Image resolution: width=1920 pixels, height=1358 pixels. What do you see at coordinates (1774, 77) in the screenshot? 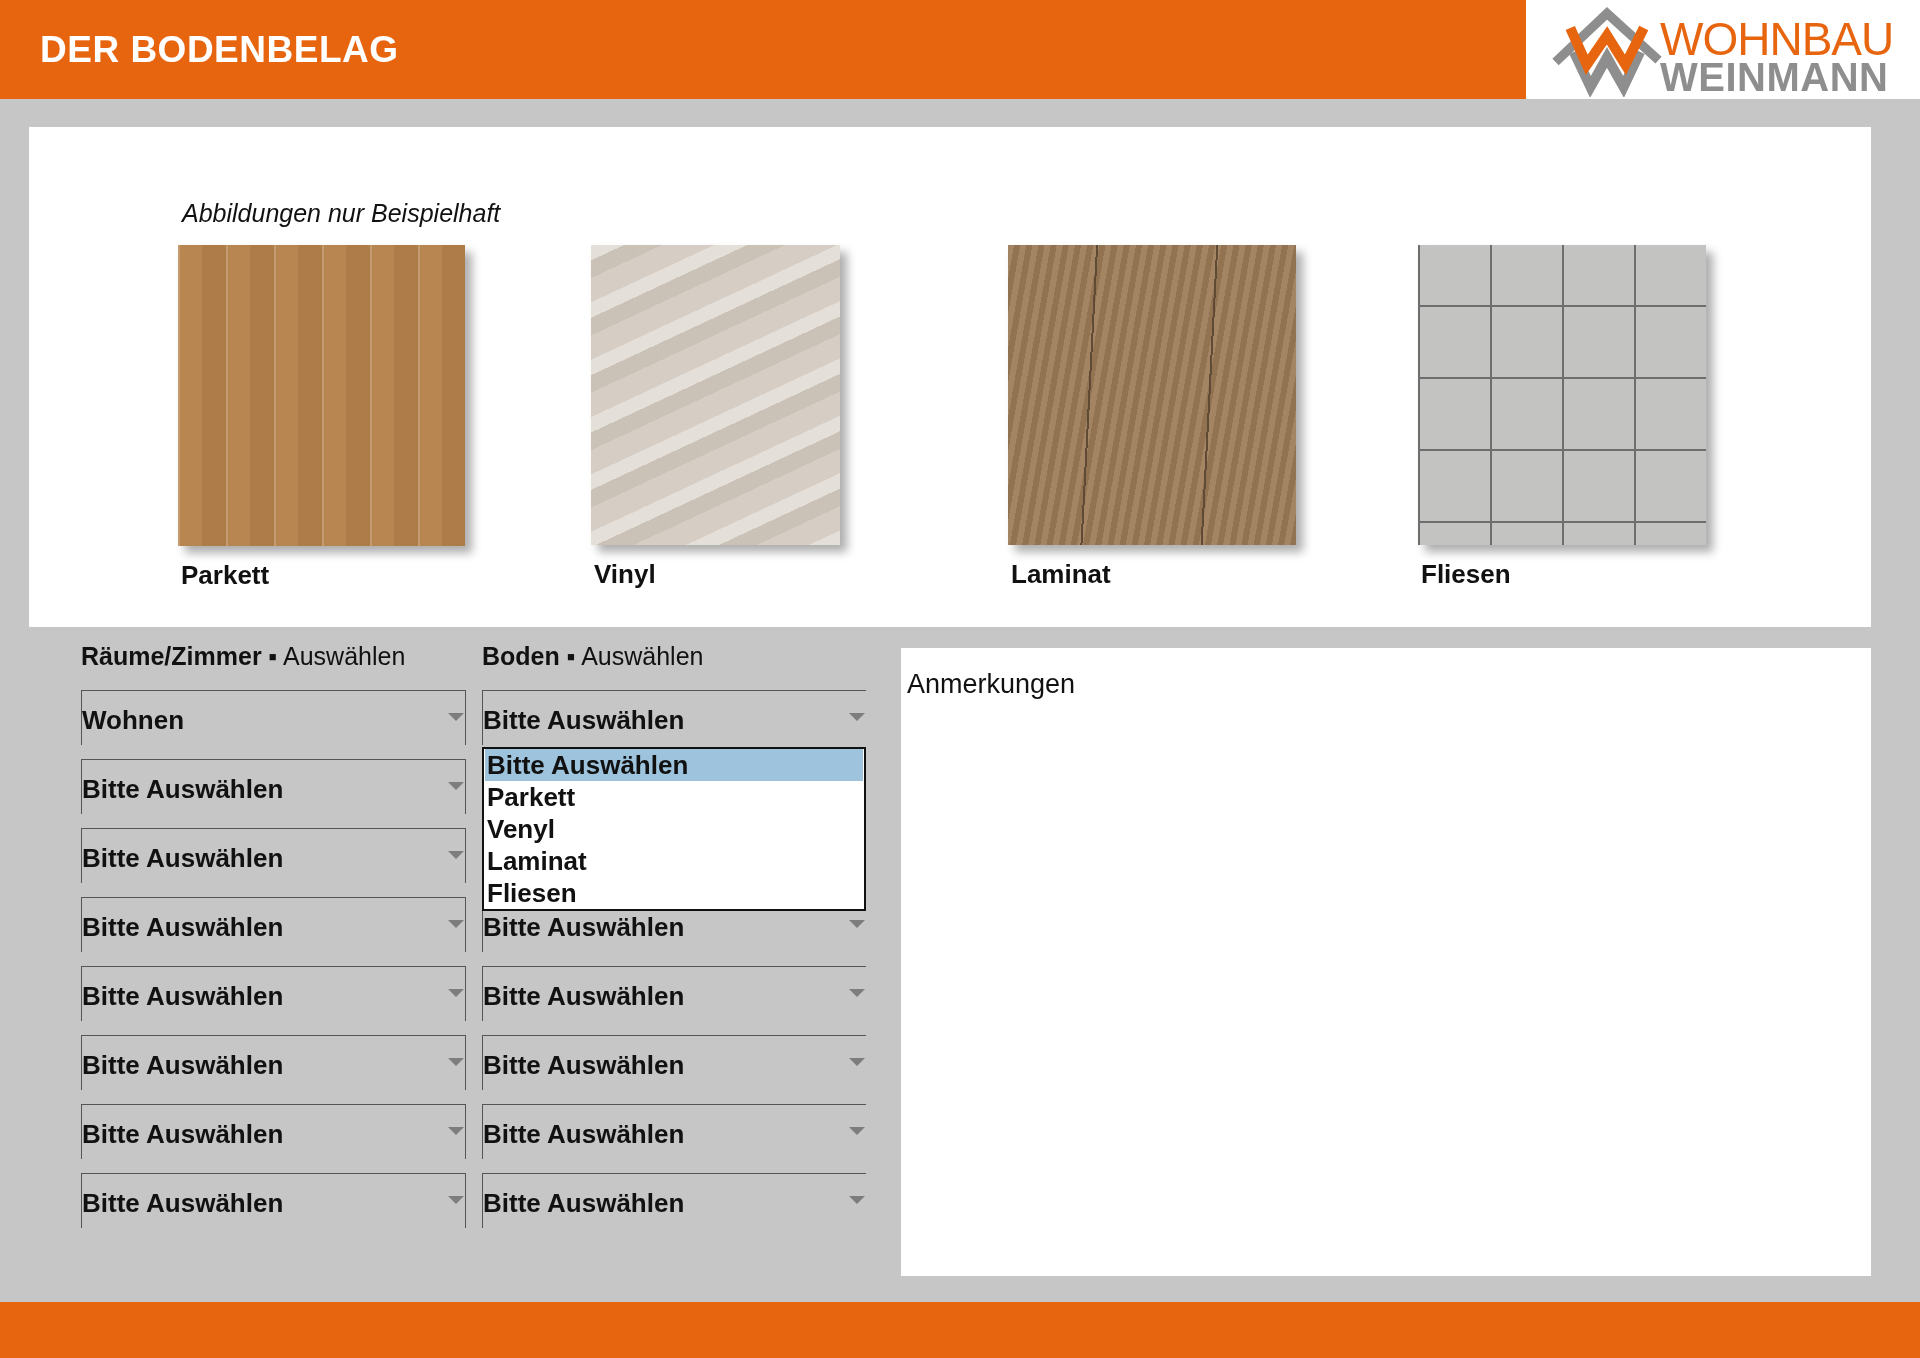
I see `logo-text: WEINMANN` at bounding box center [1774, 77].